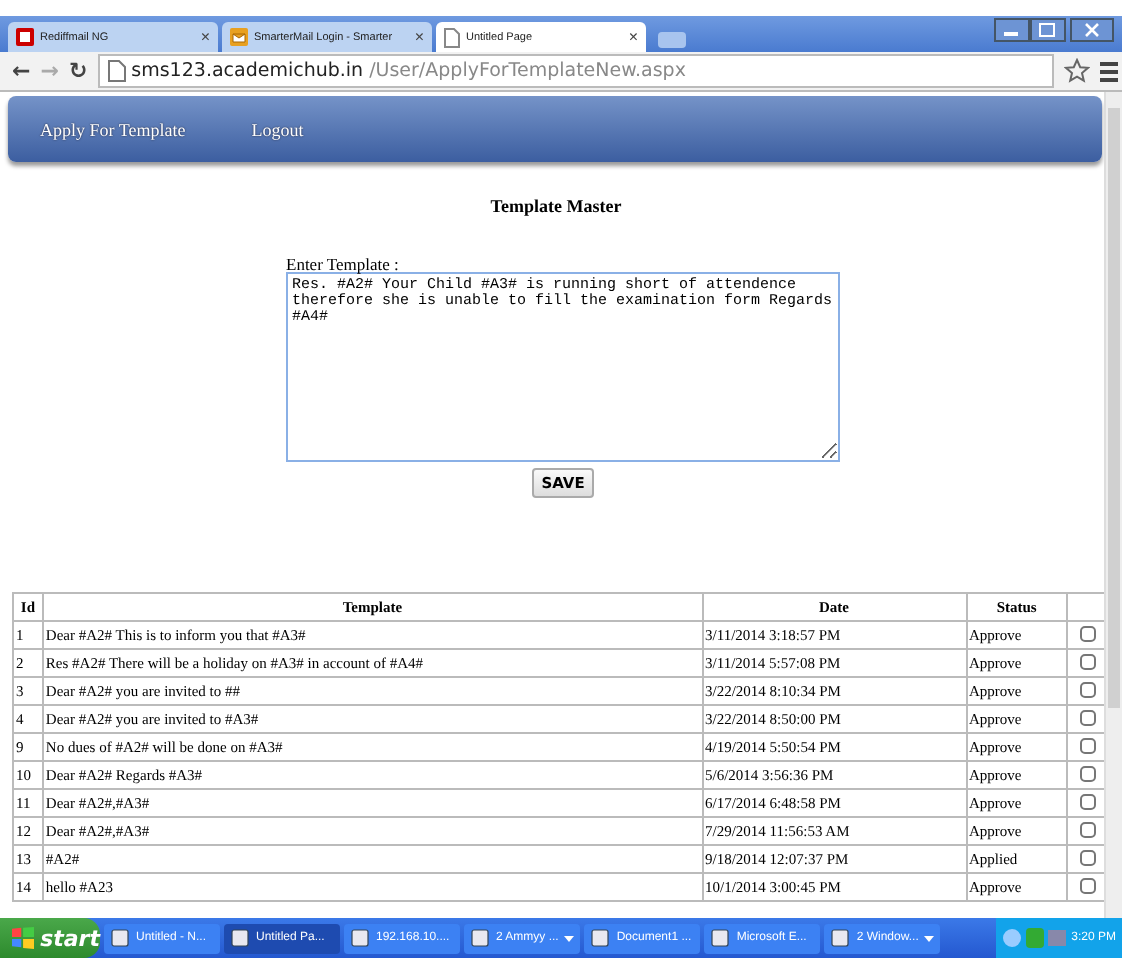 The image size is (1122, 958). I want to click on nav-link: Apply For Template, so click(113, 129).